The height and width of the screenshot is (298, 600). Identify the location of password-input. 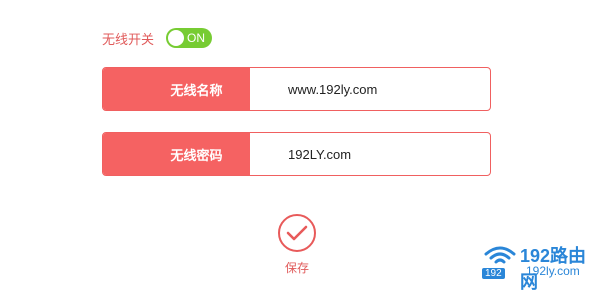
(370, 154).